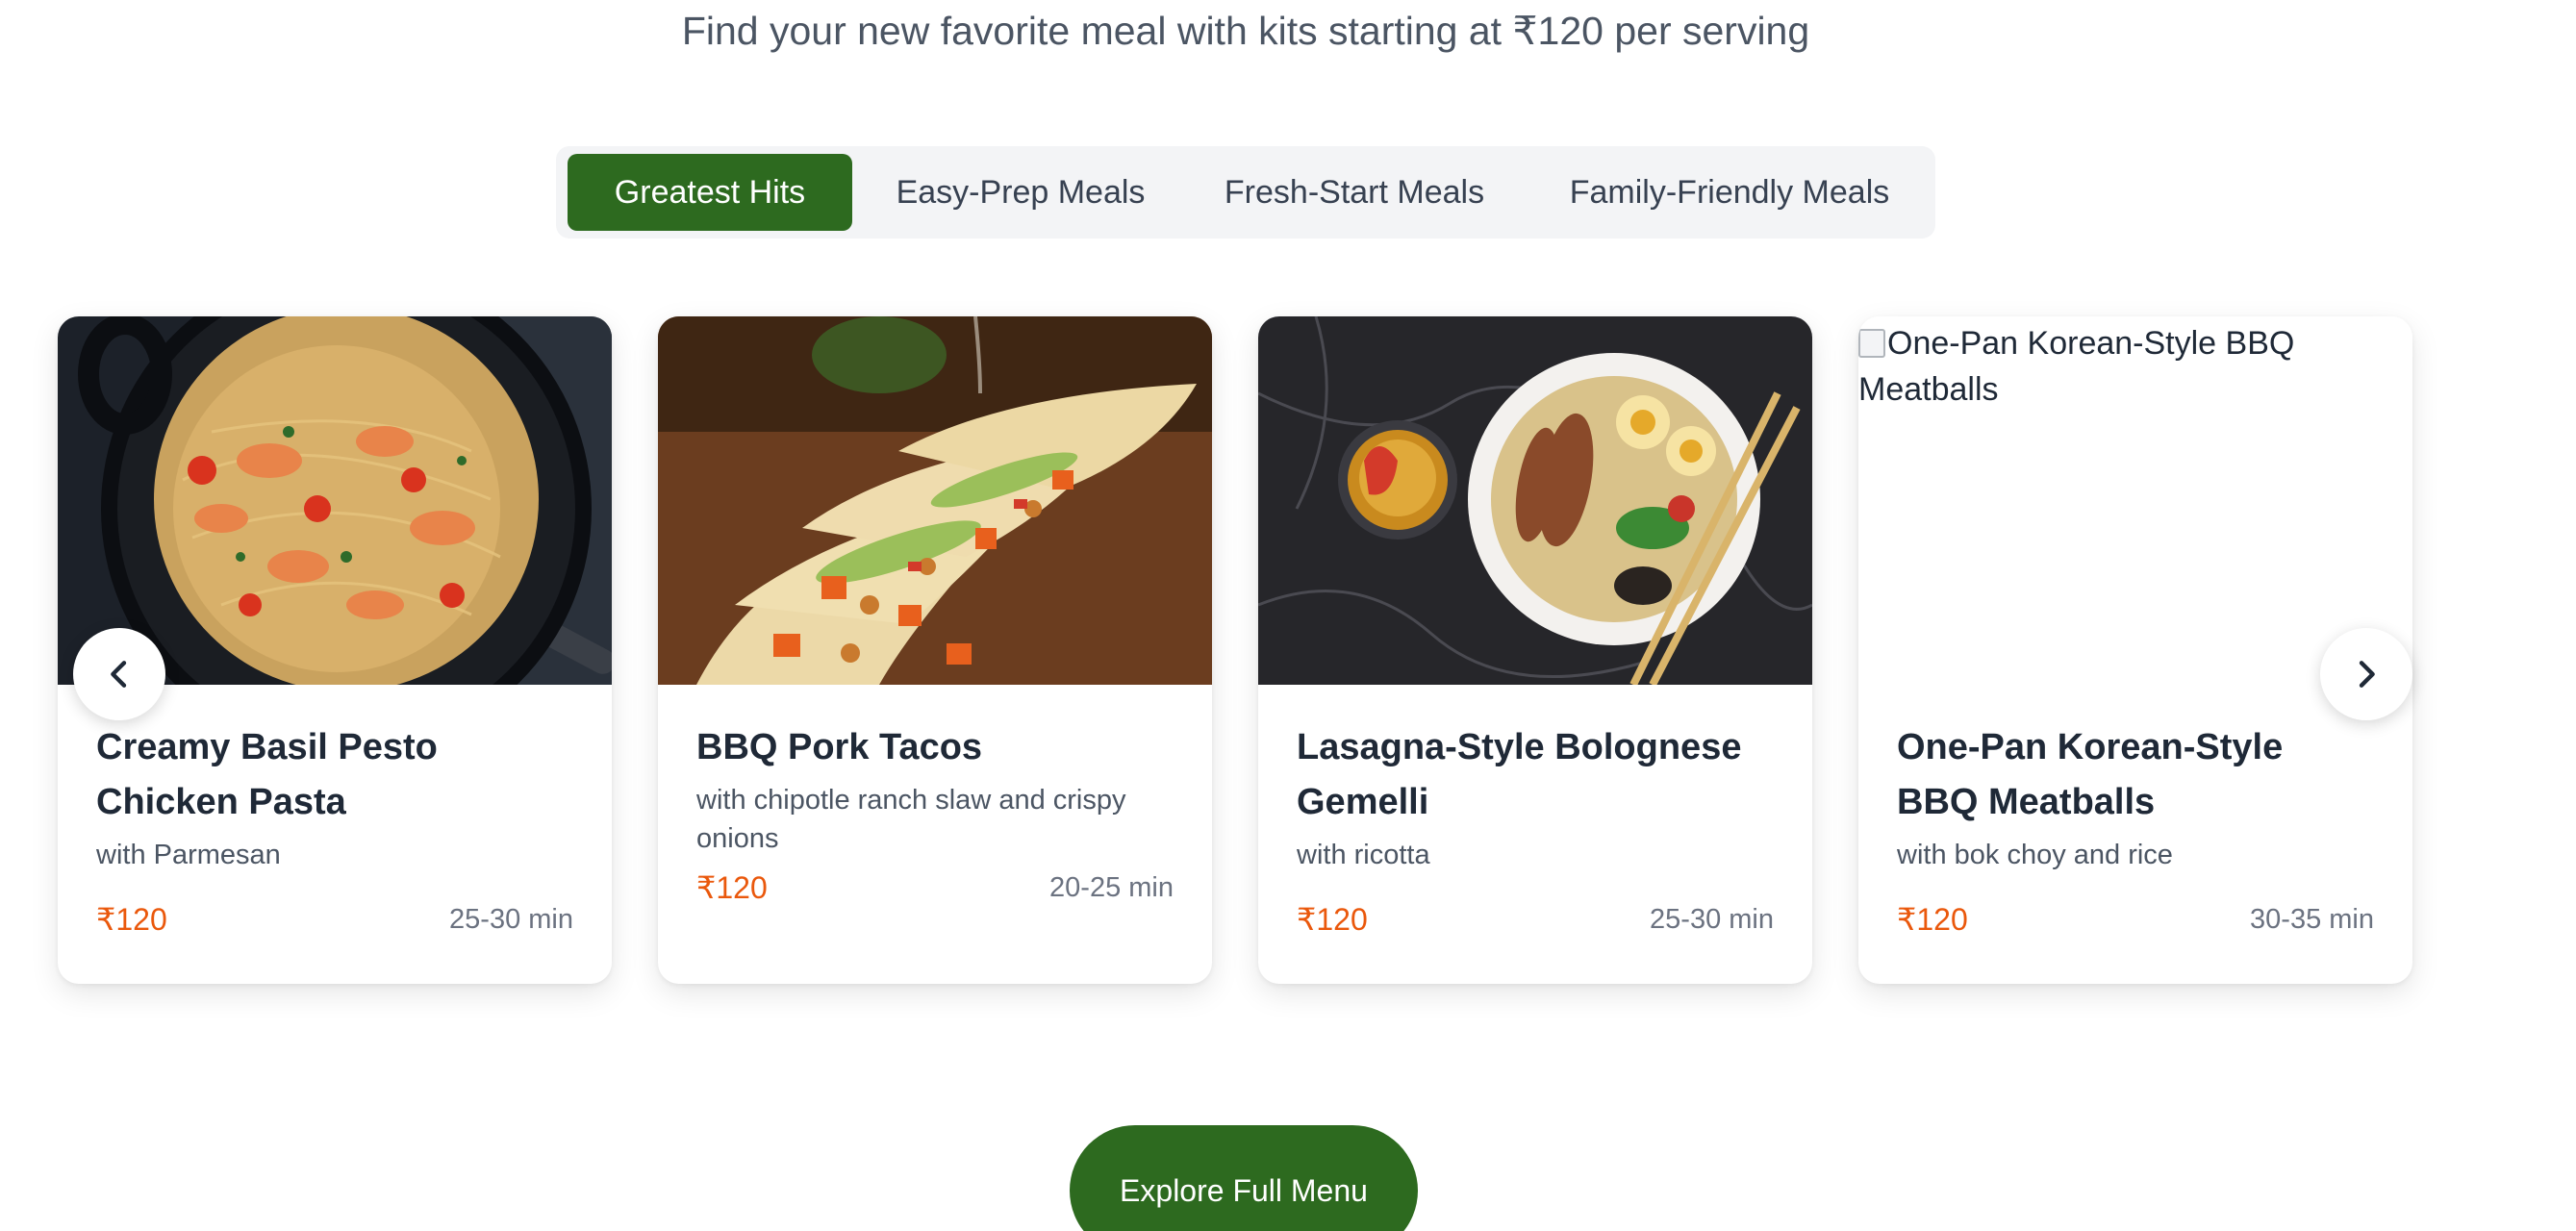  Describe the element at coordinates (1244, 1178) in the screenshot. I see `explore-full-menu-button: Explore Full Menu` at that location.